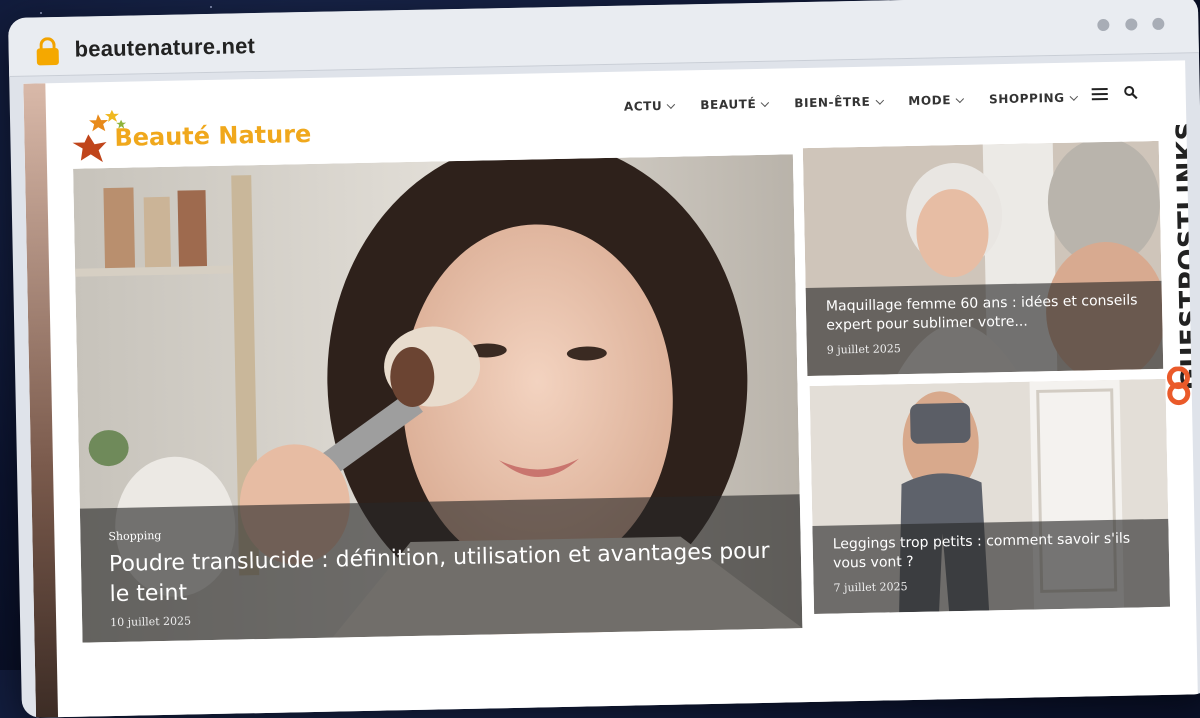 The width and height of the screenshot is (1200, 718). What do you see at coordinates (213, 135) in the screenshot?
I see `logo-text: Beauté Nature` at bounding box center [213, 135].